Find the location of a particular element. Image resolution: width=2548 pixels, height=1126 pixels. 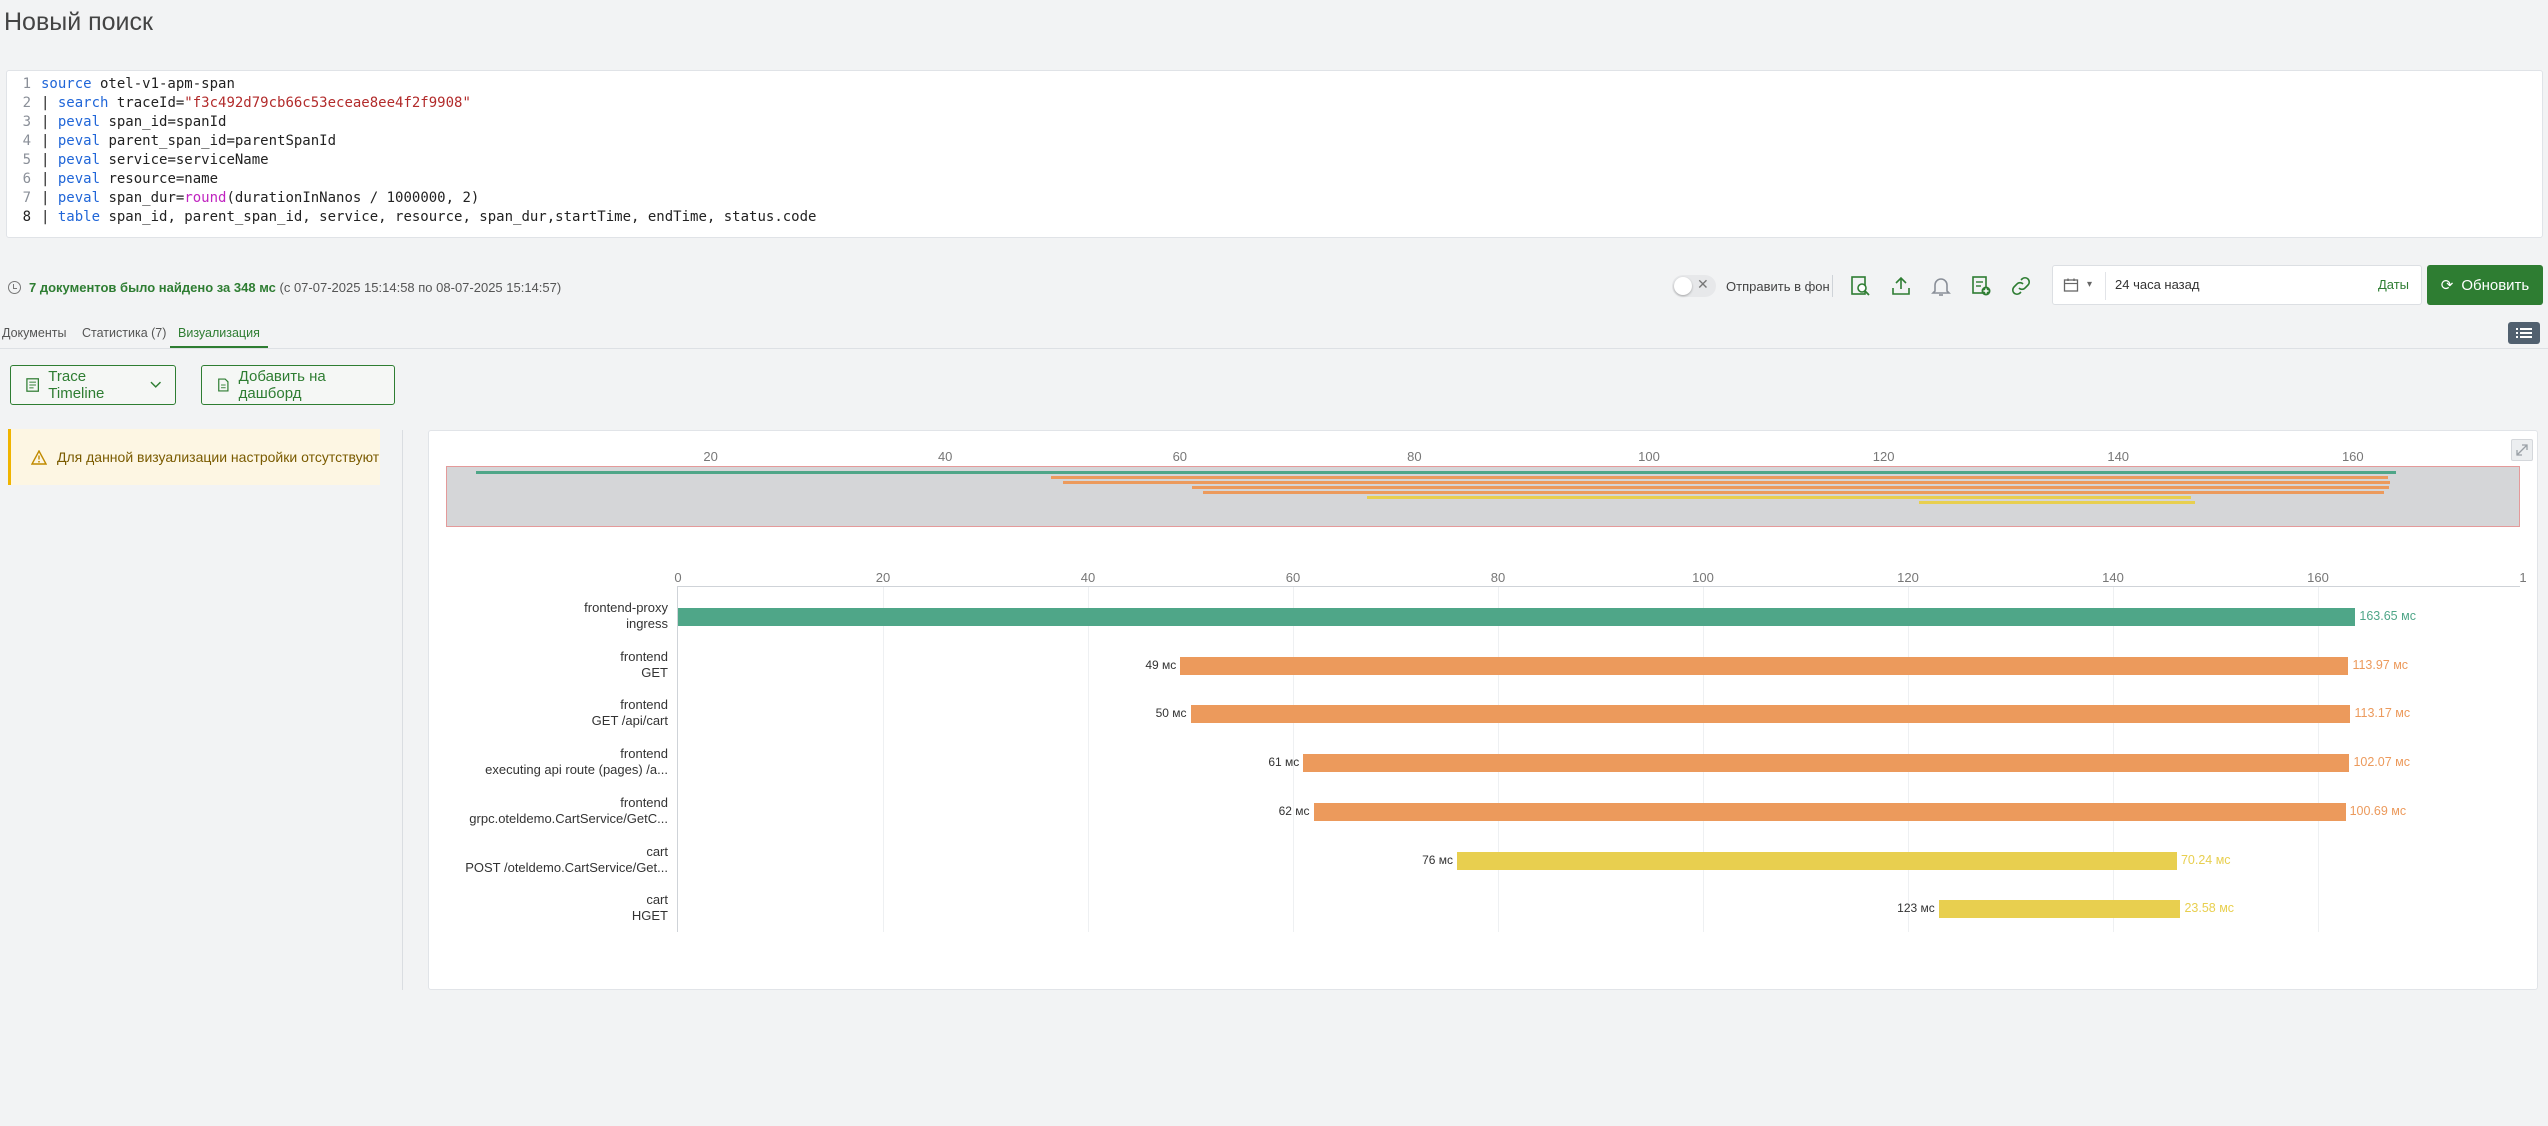

expand-icon is located at coordinates (2522, 450).